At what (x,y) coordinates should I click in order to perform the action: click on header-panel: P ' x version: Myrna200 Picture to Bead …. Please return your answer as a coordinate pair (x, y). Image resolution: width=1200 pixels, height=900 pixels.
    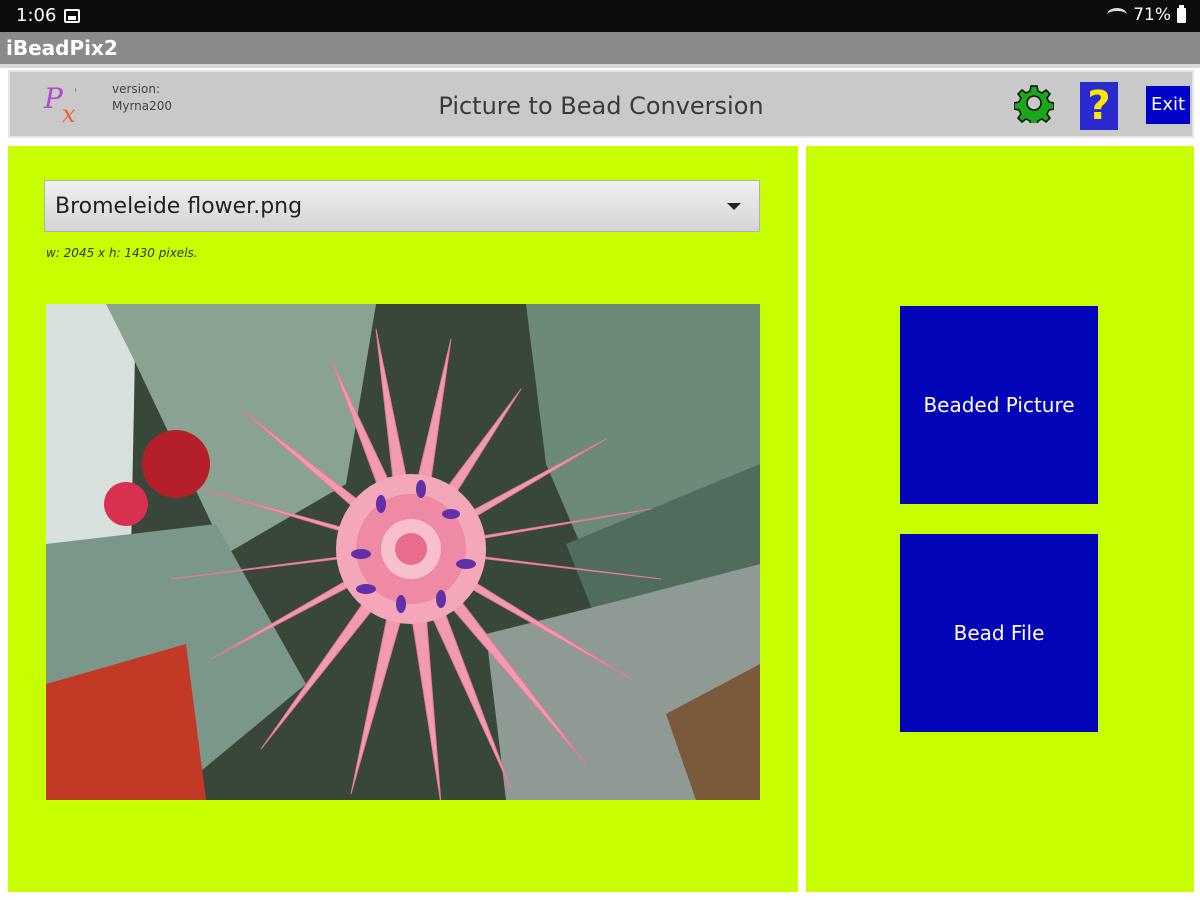
    Looking at the image, I should click on (601, 104).